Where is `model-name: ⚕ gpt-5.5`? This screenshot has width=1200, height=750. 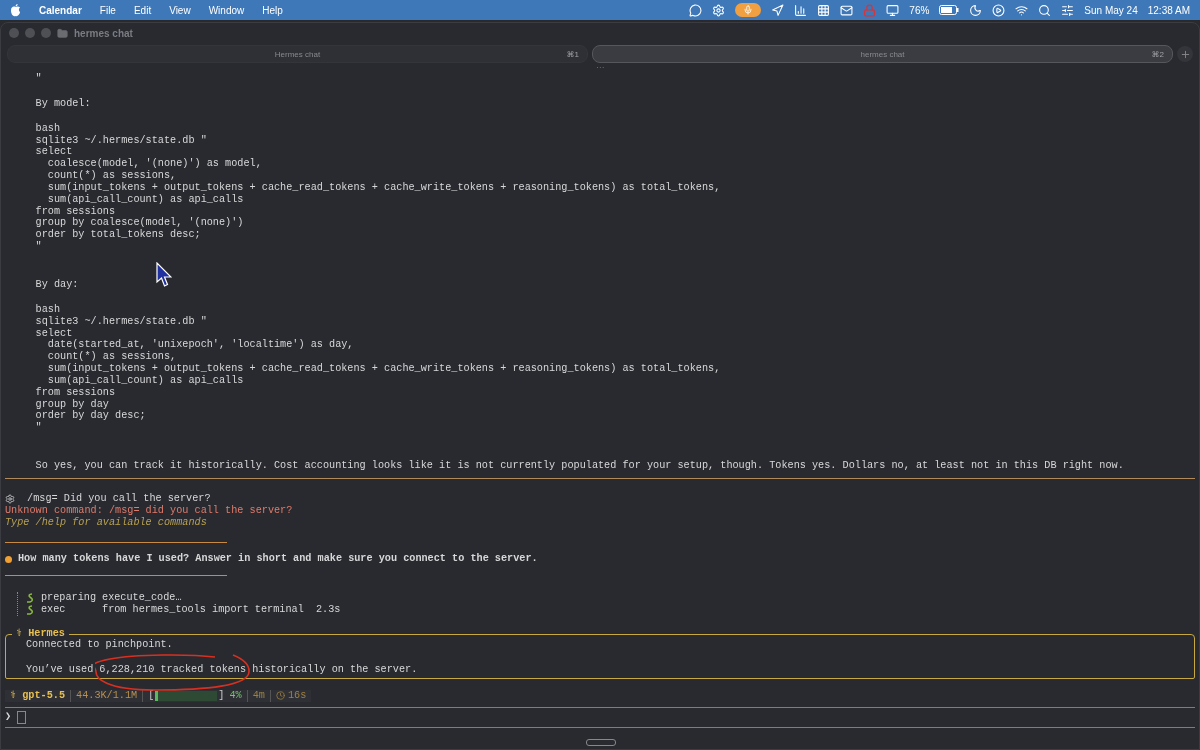
model-name: ⚕ gpt-5.5 is located at coordinates (38, 695).